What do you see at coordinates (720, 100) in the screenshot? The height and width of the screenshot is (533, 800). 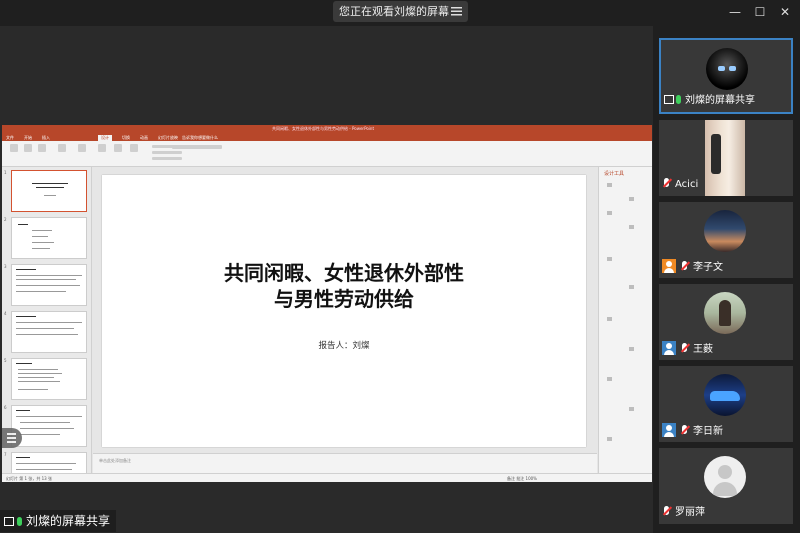 I see `participant-name: 刘燦的屏幕共享` at bounding box center [720, 100].